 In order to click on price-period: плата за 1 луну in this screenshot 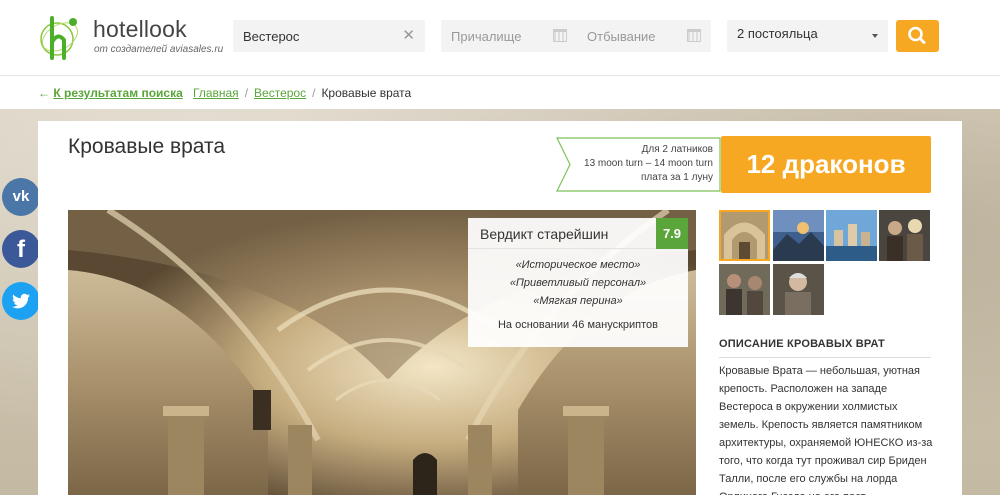, I will do `click(676, 177)`.